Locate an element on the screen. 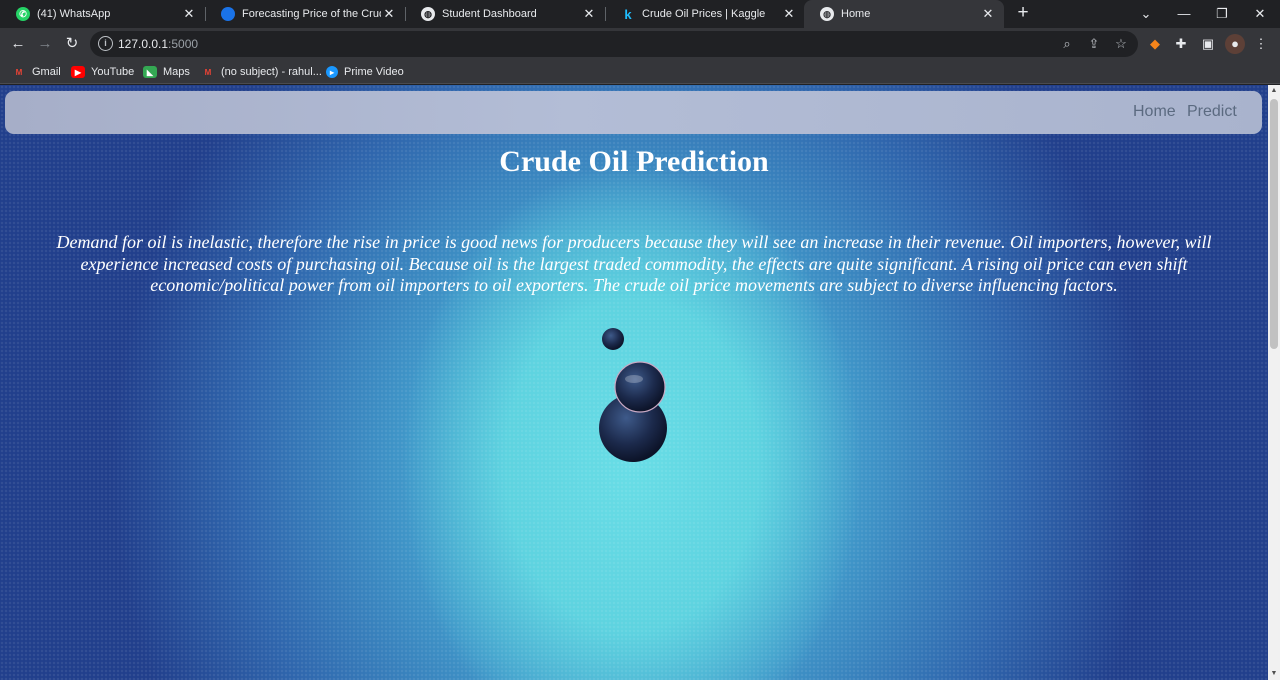  tab-home: ◍ Home ✕ is located at coordinates (904, 14).